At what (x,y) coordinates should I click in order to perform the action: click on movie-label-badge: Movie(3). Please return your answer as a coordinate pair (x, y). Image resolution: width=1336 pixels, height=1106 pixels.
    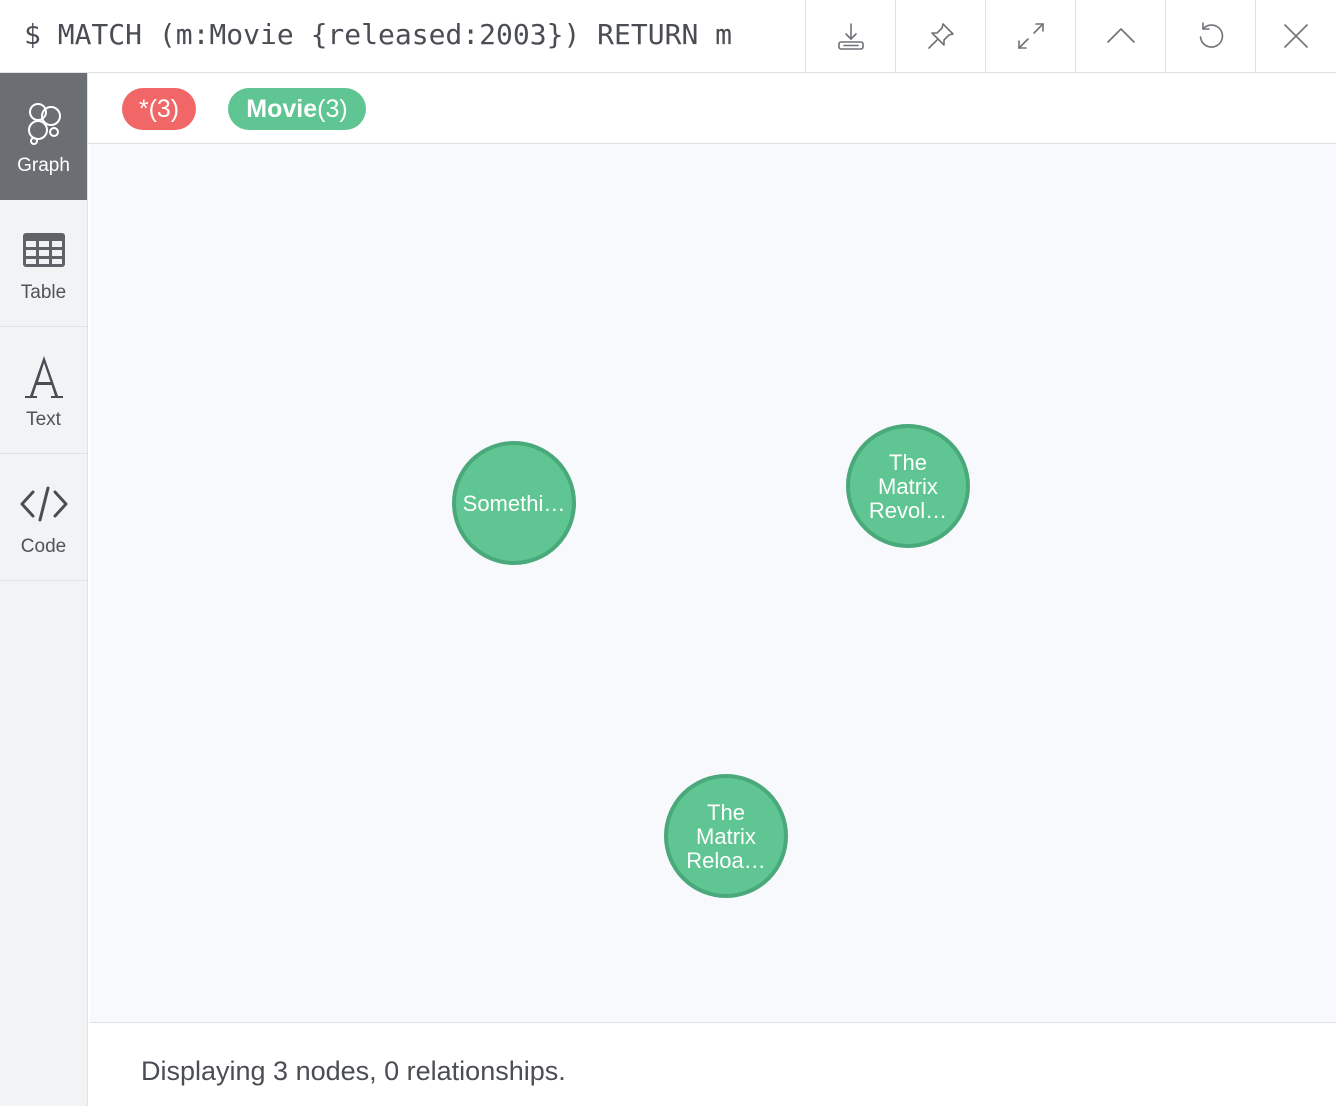
    Looking at the image, I should click on (297, 109).